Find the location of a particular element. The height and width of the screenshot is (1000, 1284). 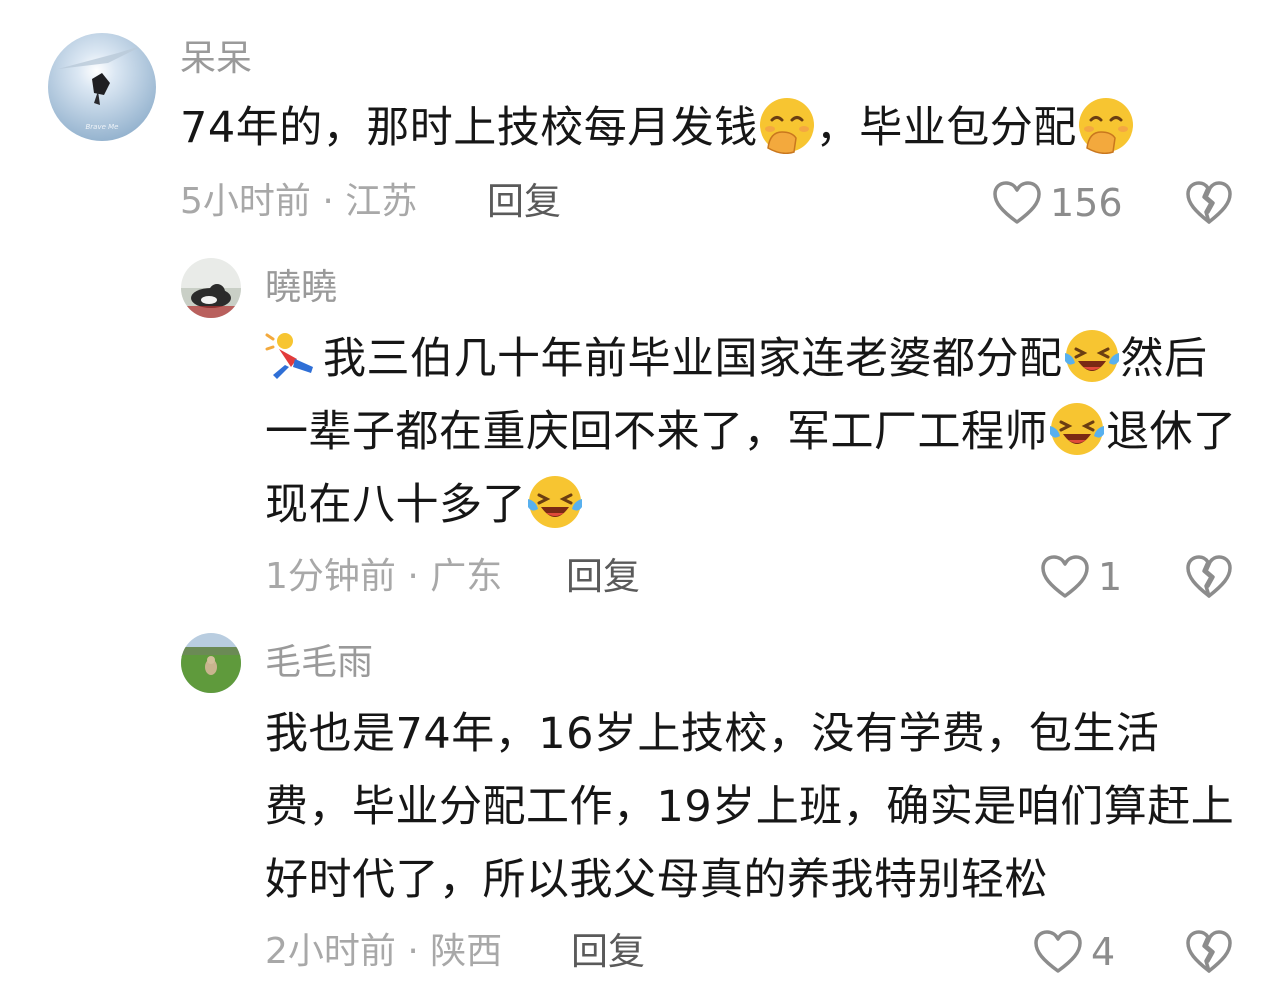

like-button: 156 is located at coordinates (1057, 203).